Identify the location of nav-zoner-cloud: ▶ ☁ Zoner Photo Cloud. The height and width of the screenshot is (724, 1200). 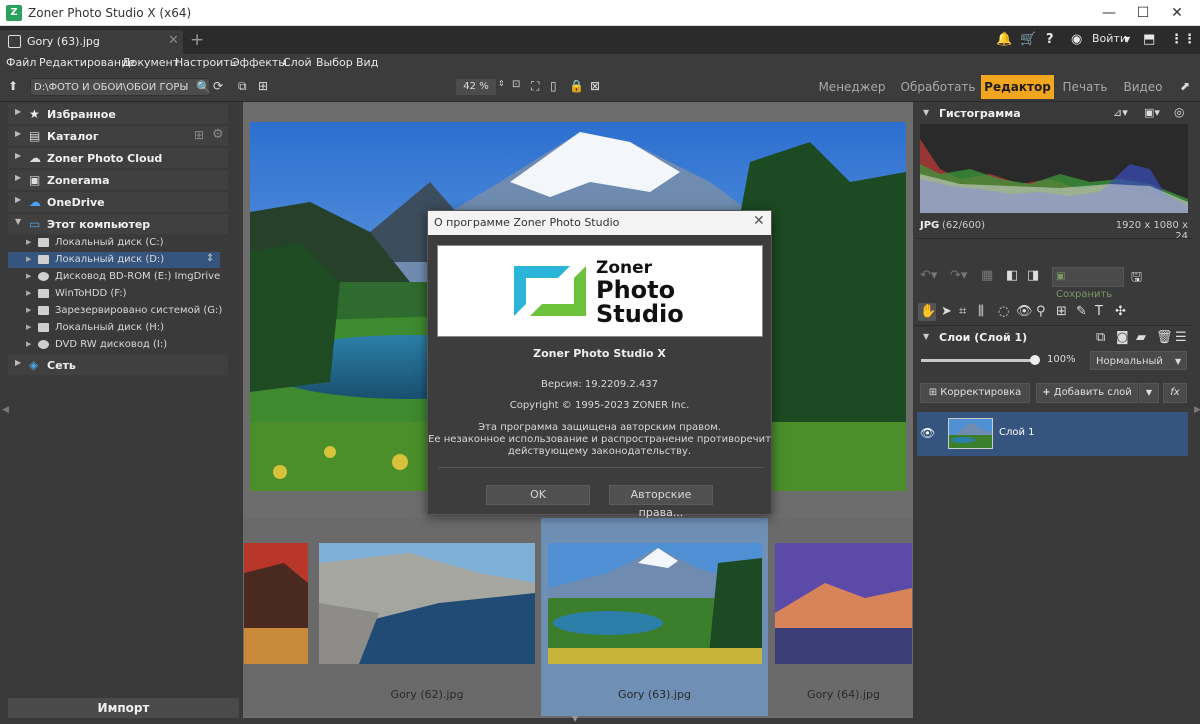
(118, 158).